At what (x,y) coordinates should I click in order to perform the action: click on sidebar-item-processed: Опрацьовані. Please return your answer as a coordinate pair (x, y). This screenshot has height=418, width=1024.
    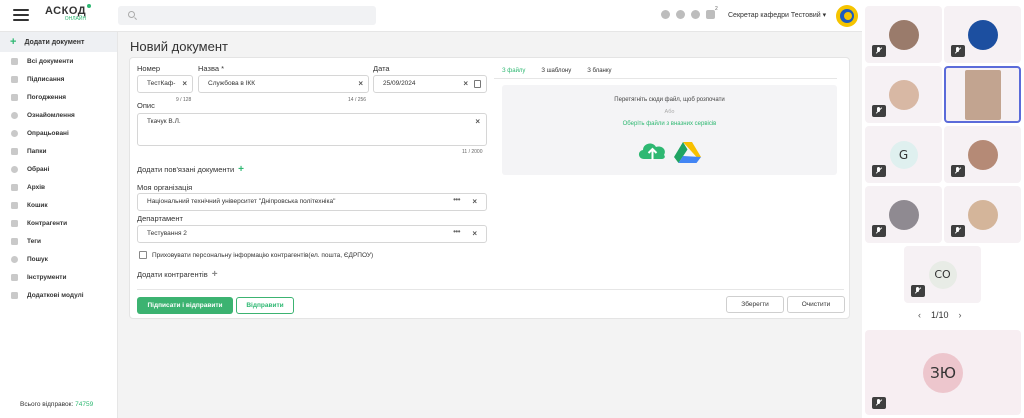
    Looking at the image, I should click on (58, 133).